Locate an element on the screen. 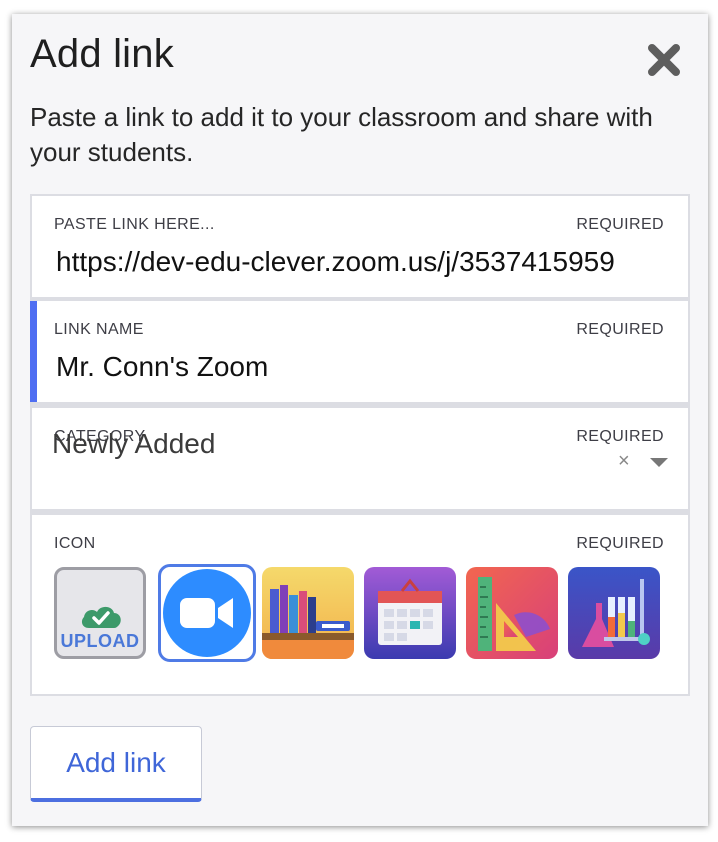 The image size is (718, 842). clear-category-icon: × is located at coordinates (624, 461).